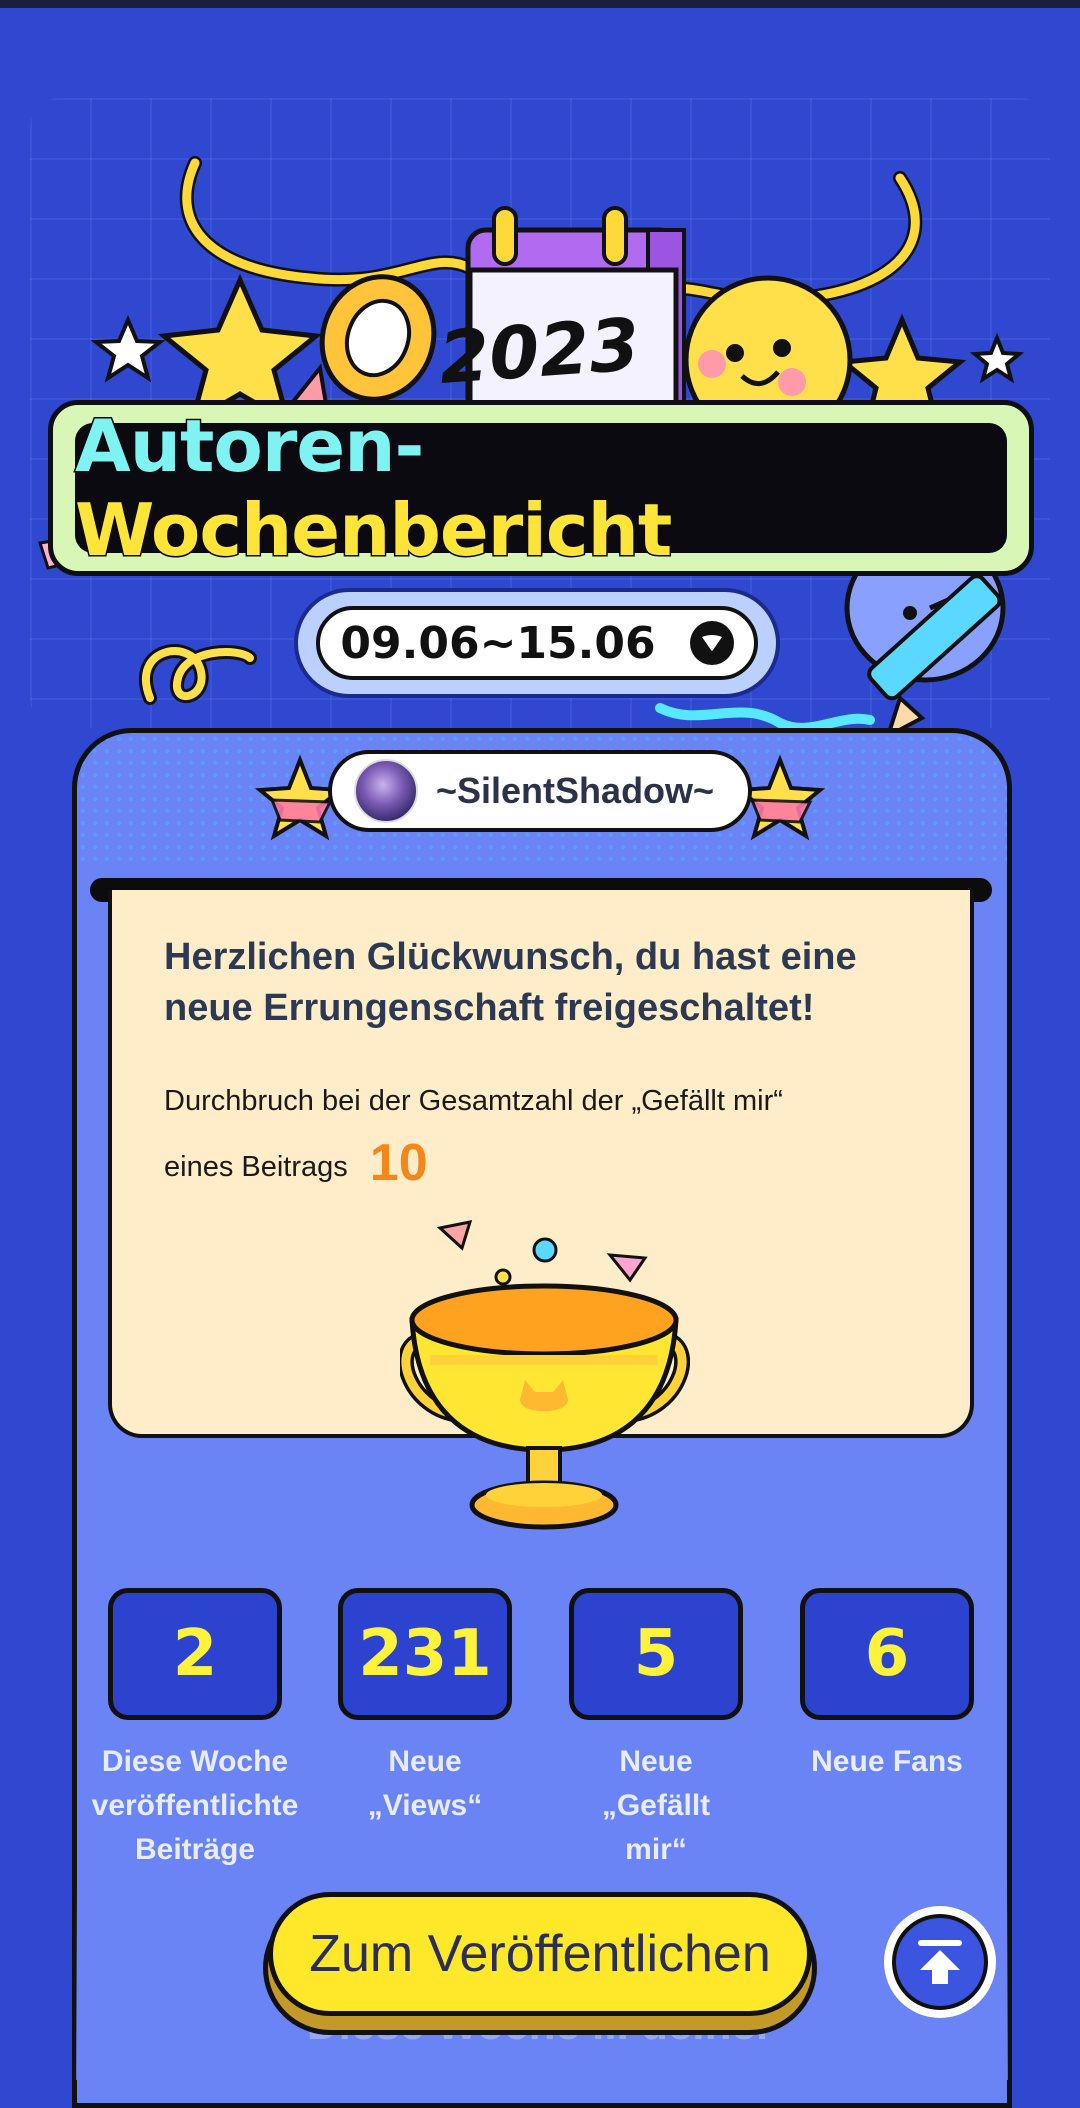  I want to click on publish-button: Zum Veröffentlichen, so click(540, 1954).